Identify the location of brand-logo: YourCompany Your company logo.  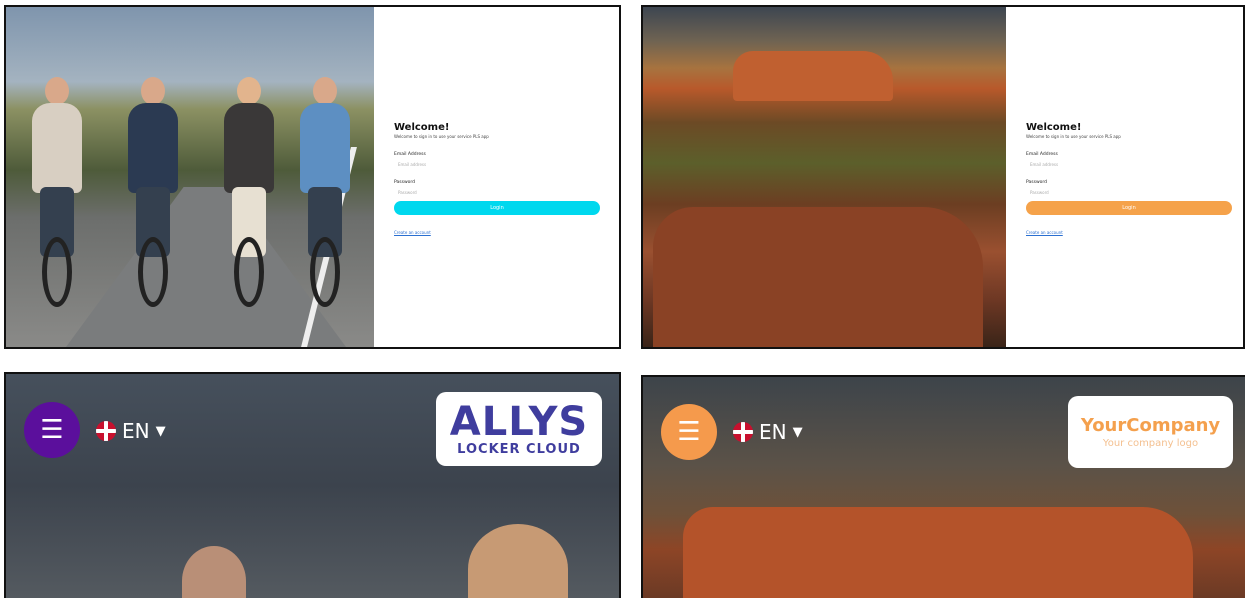
(1150, 432).